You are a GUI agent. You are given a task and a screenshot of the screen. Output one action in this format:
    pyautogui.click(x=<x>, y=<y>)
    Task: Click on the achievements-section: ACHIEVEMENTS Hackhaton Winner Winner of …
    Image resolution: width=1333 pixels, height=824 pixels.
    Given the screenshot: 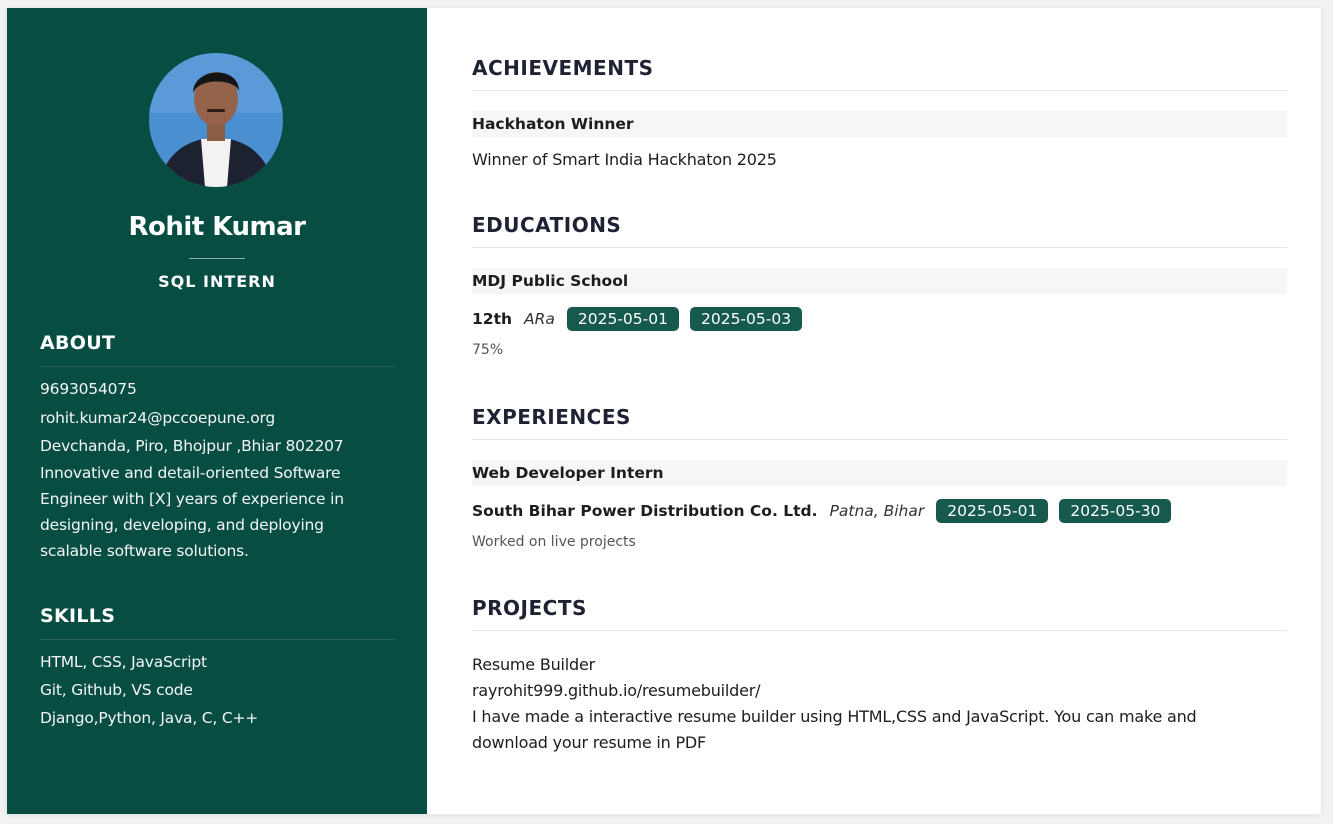 What is the action you would take?
    pyautogui.click(x=879, y=114)
    